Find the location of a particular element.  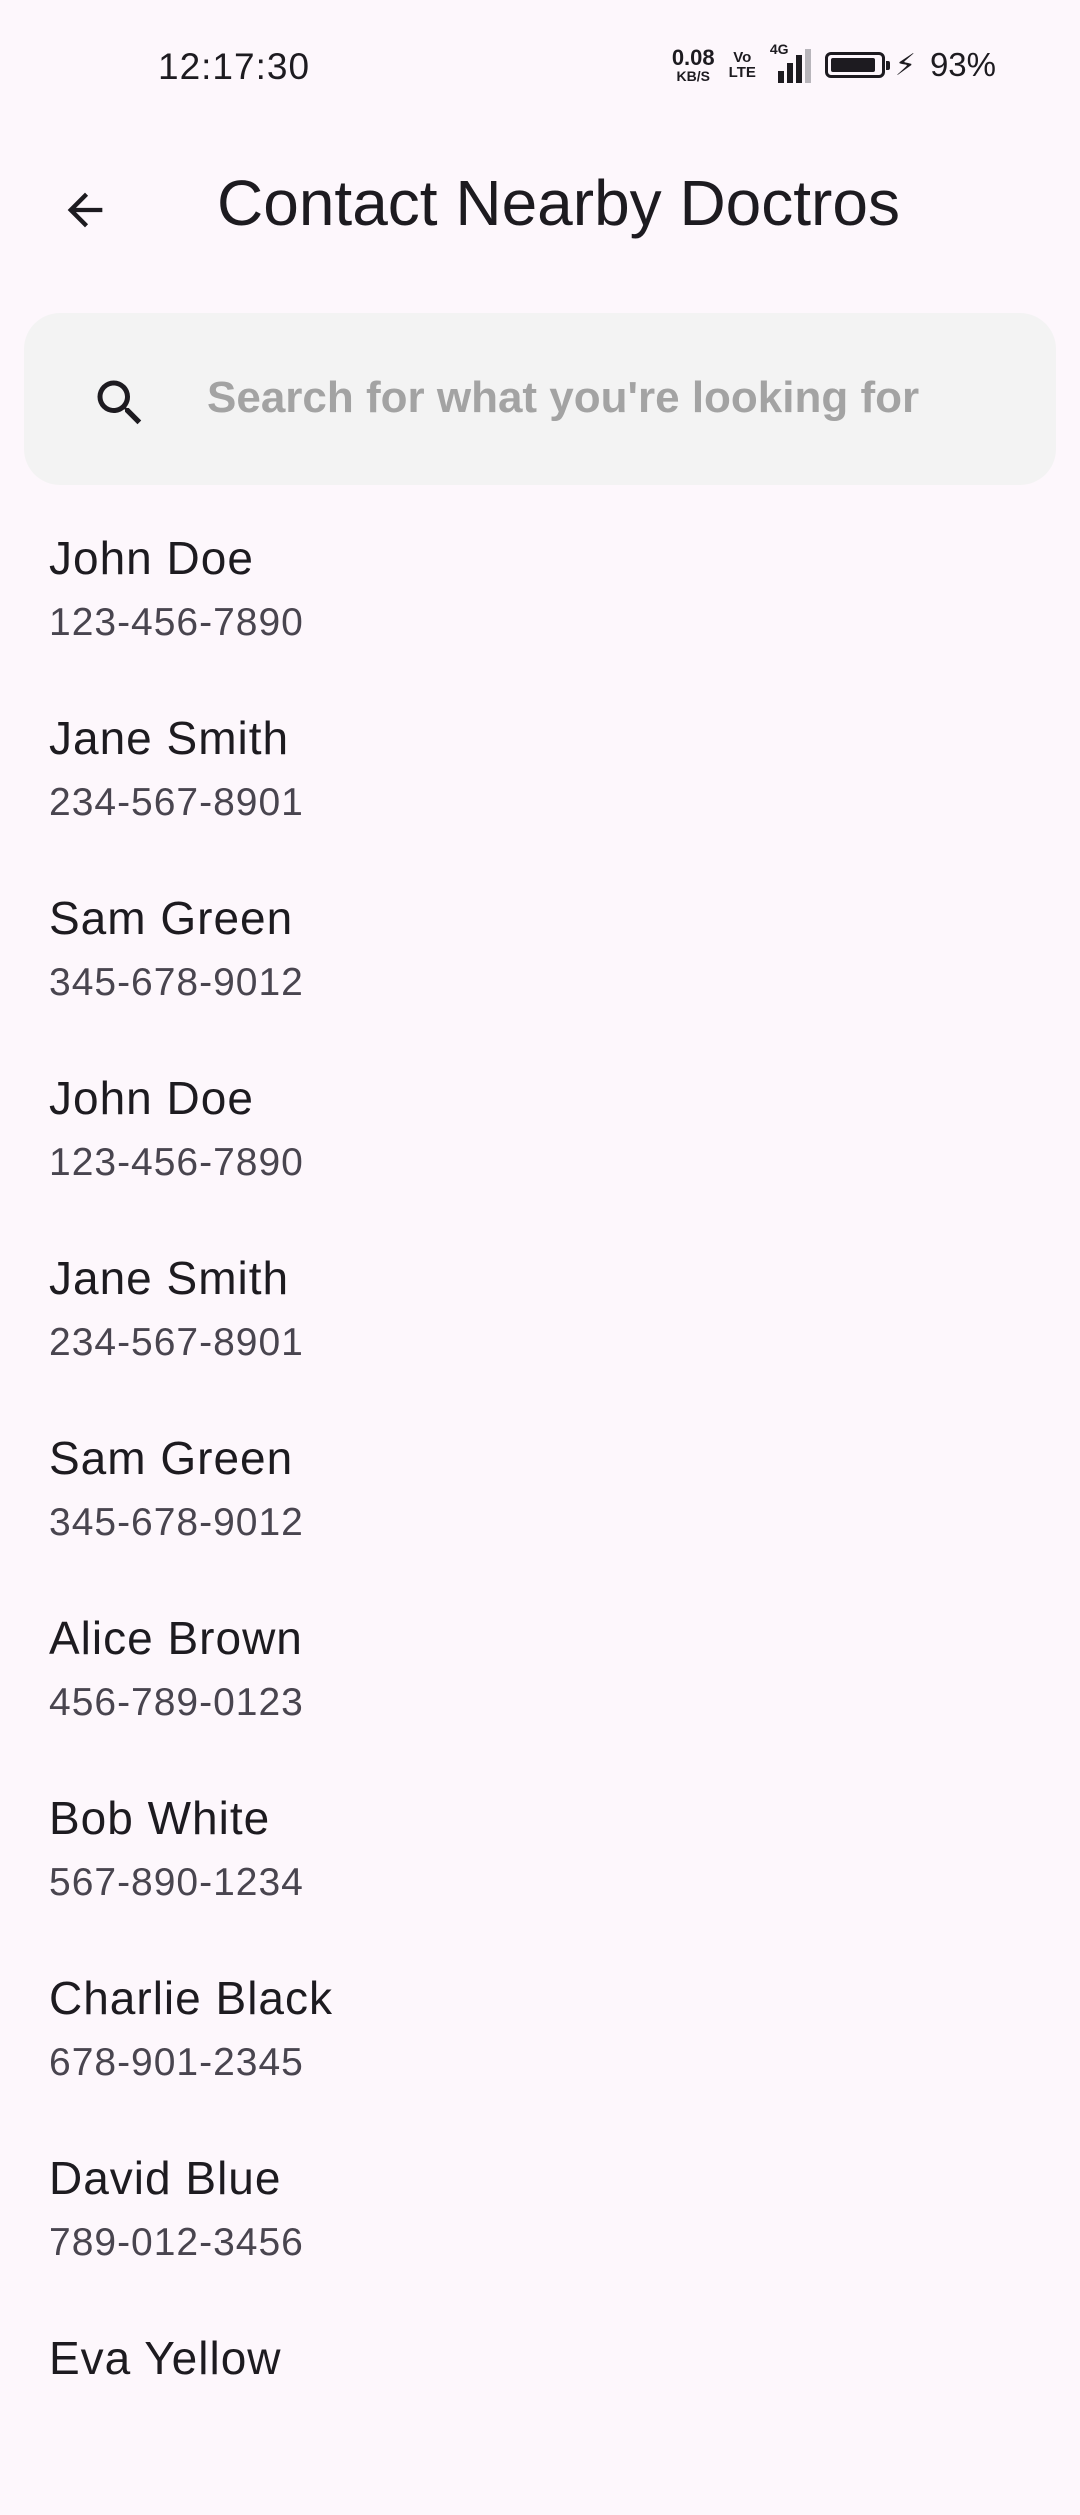

volte-icon: Vo LTE is located at coordinates (742, 65).